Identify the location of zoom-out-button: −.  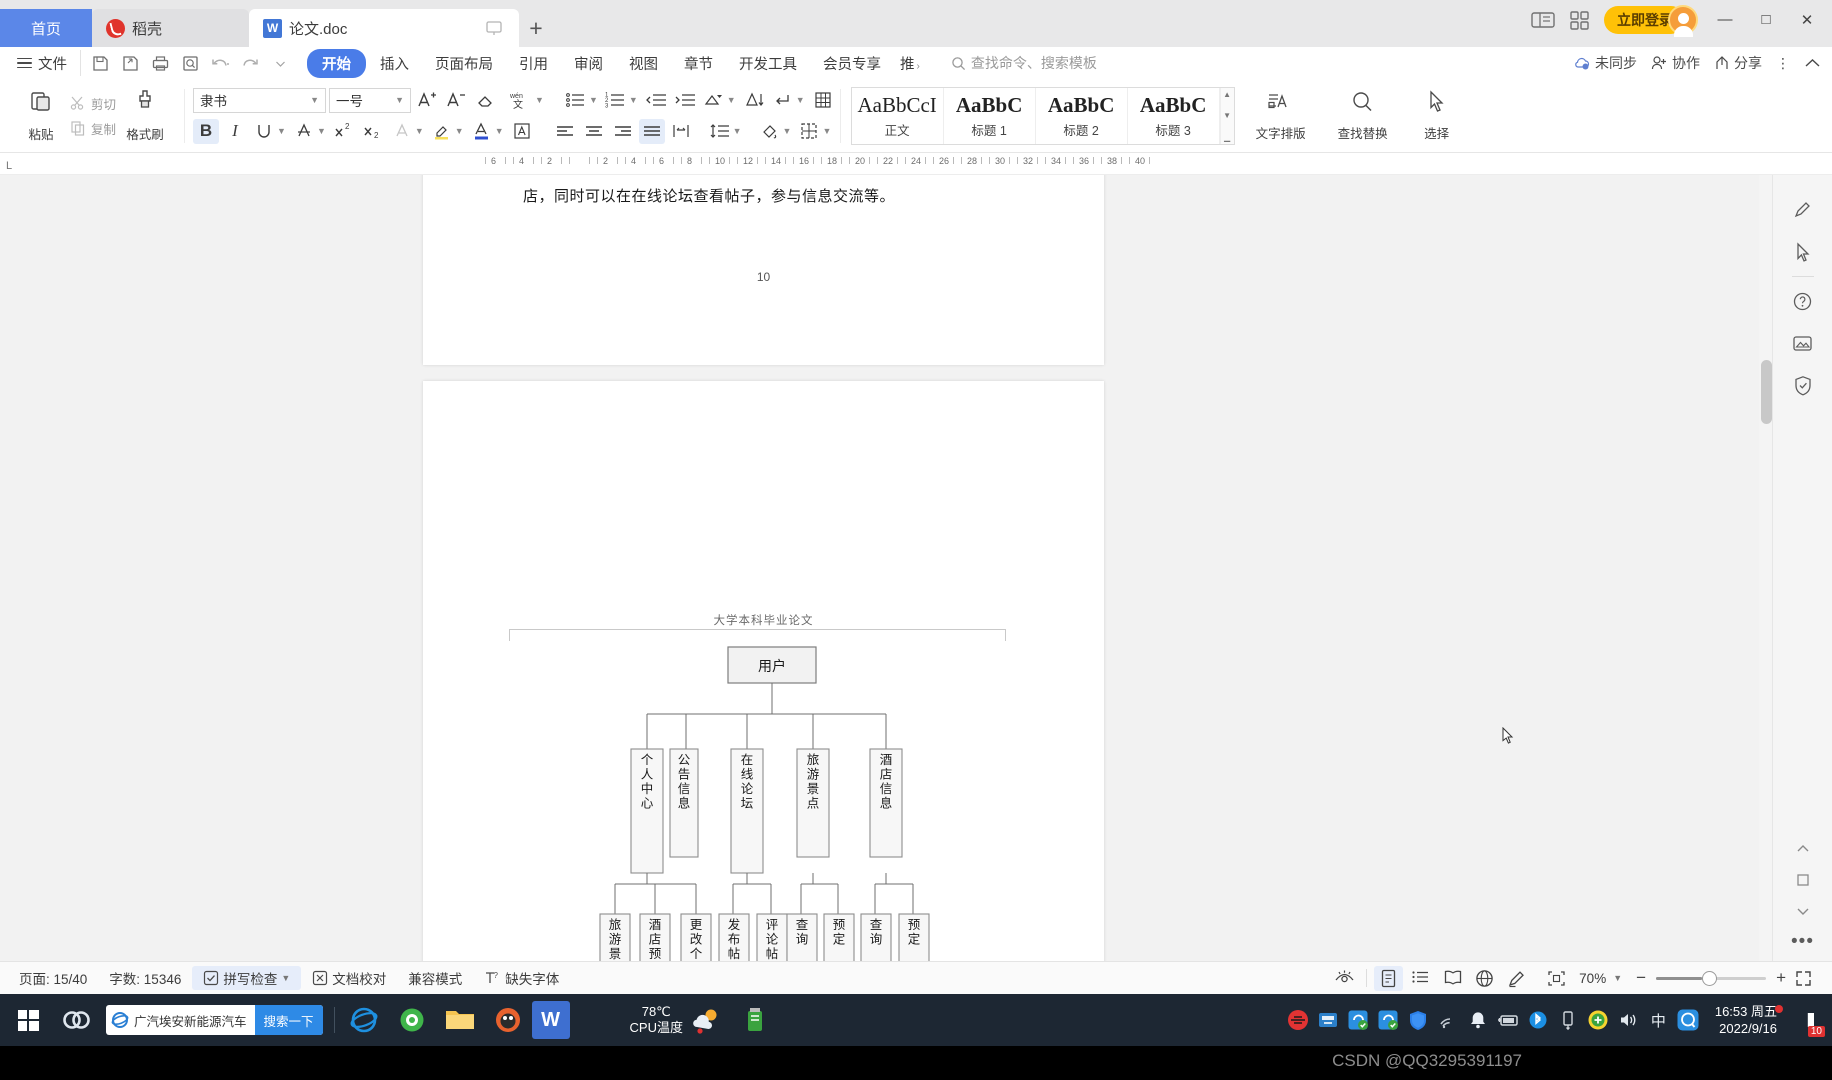
(1641, 978).